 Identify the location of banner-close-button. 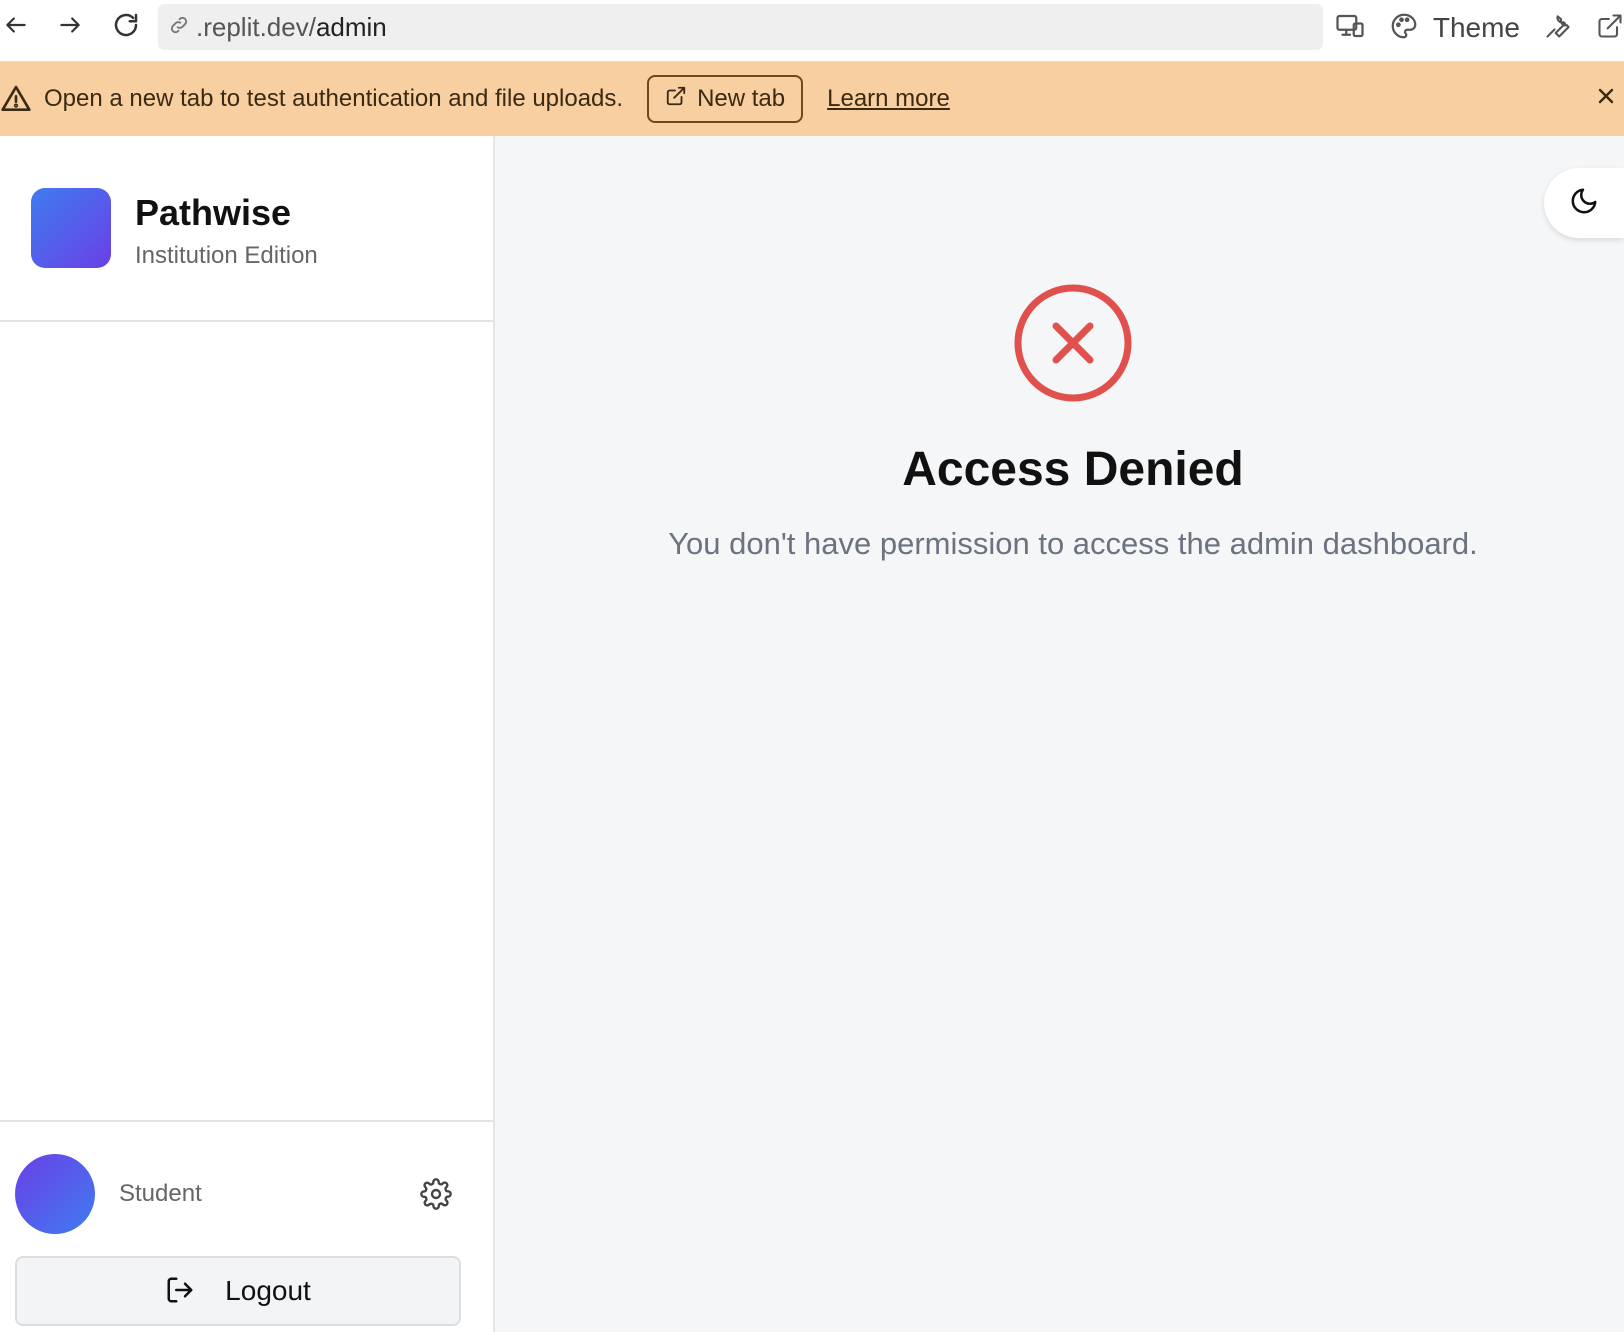
(1609, 99).